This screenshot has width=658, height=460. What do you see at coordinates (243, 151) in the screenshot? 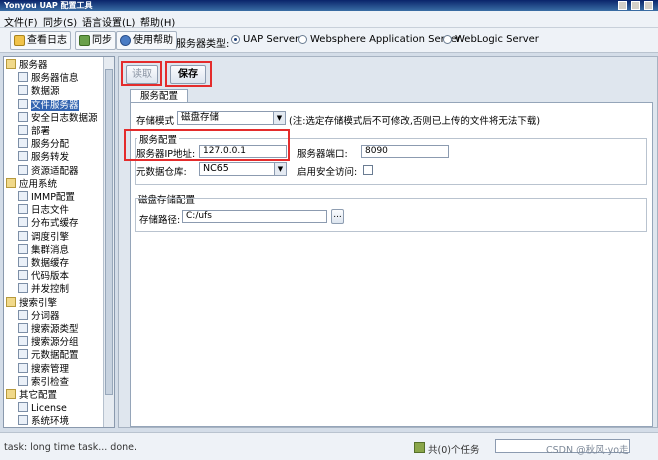
I see `ip-input: 127.0.0.1` at bounding box center [243, 151].